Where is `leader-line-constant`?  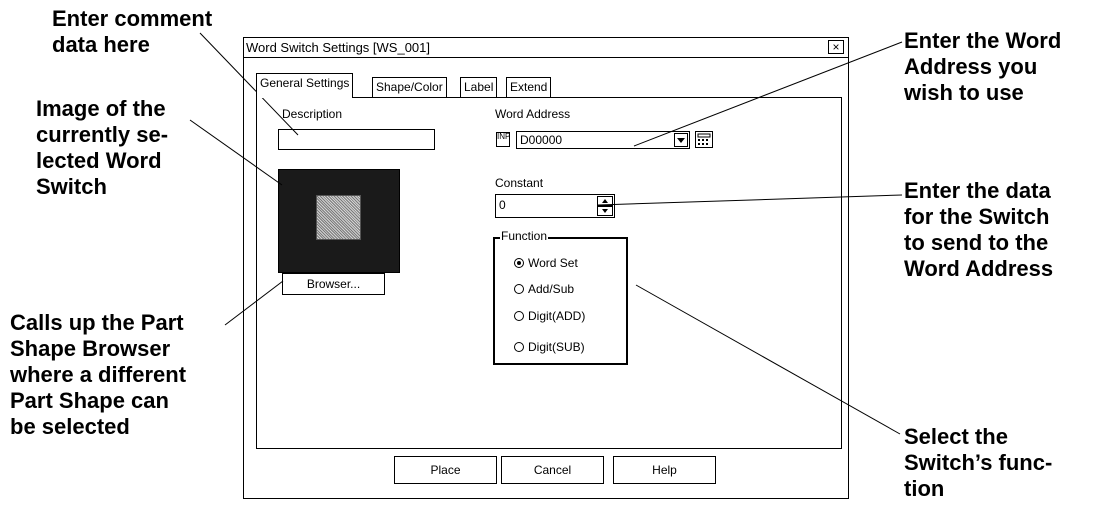
leader-line-constant is located at coordinates (750, 200).